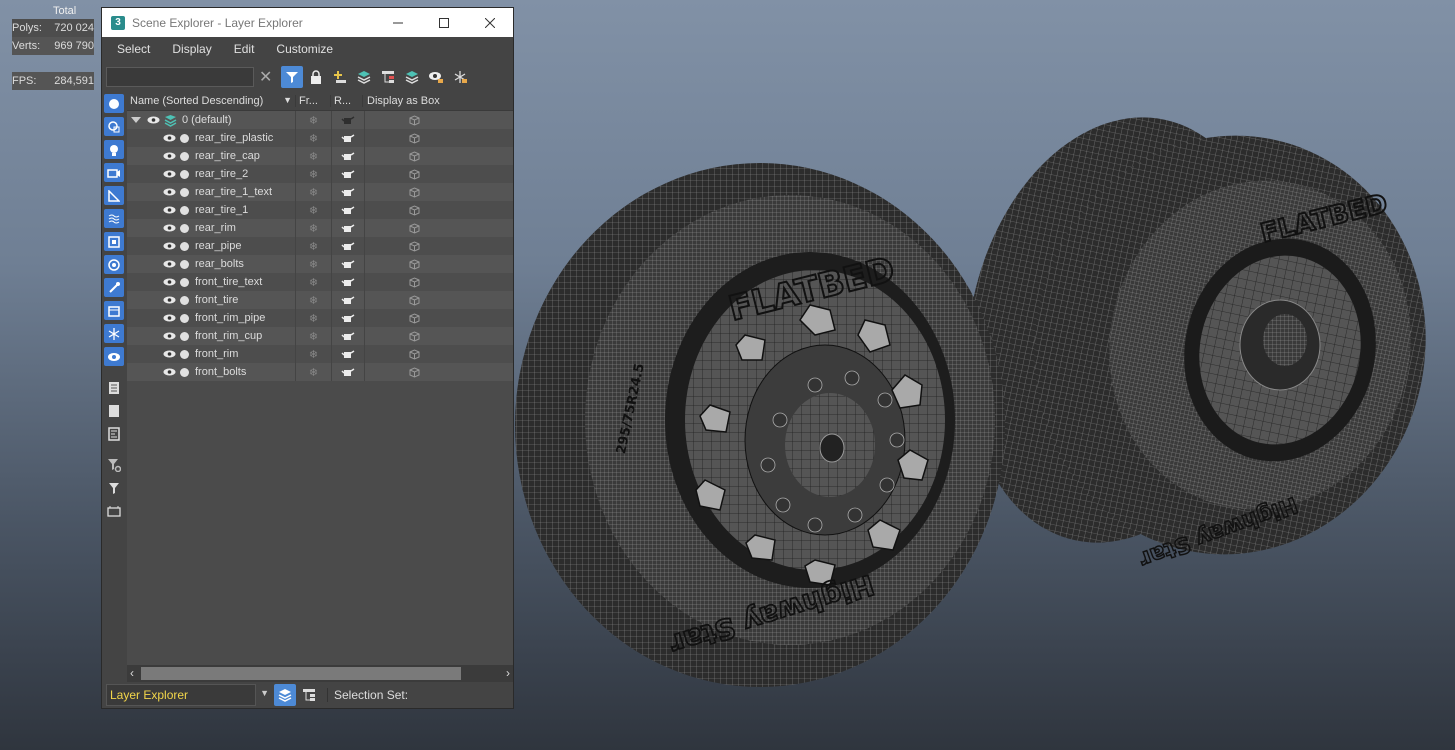 The height and width of the screenshot is (750, 1455). I want to click on display-space-warps-button, so click(114, 218).